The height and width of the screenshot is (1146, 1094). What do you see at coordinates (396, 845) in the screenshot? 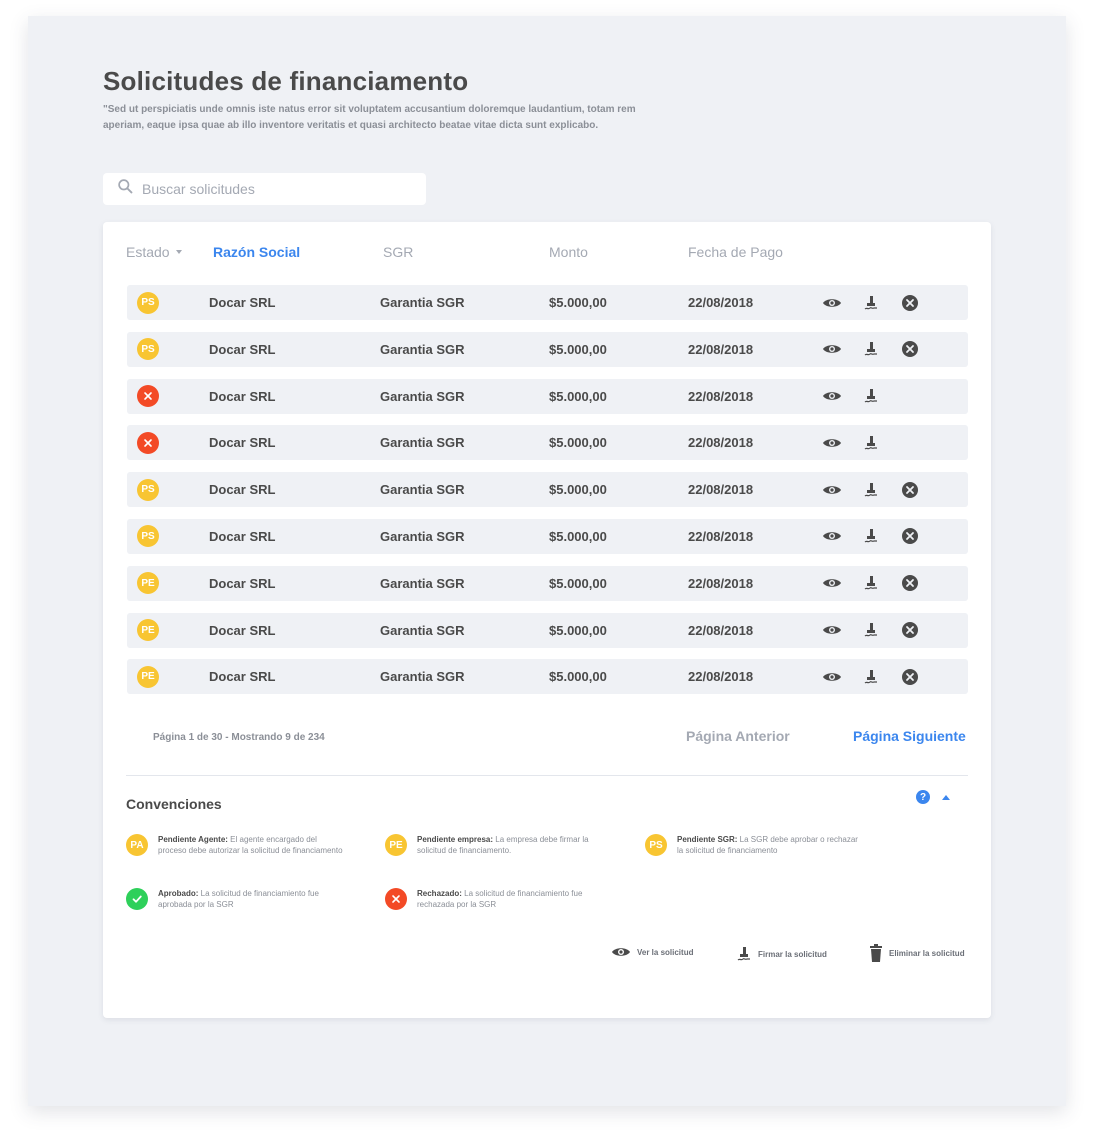
I see `convention-badge: PE` at bounding box center [396, 845].